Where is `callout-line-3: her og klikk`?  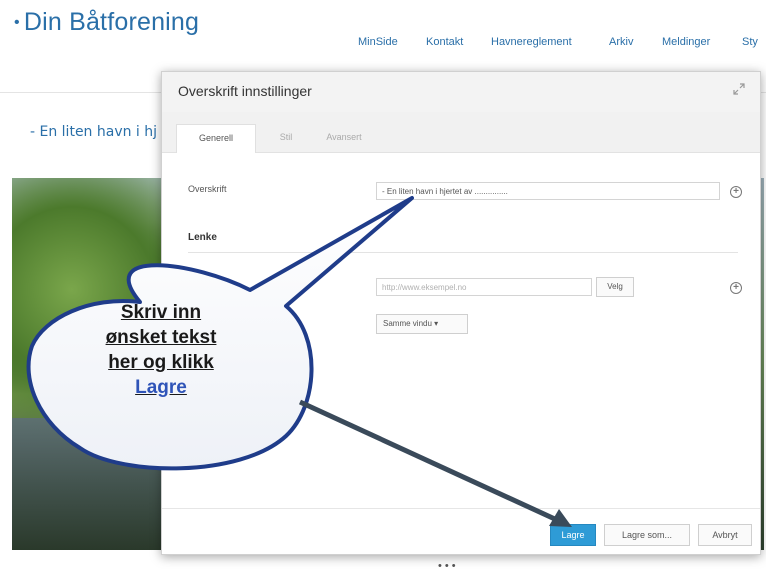
callout-line-3: her og klikk is located at coordinates (161, 362).